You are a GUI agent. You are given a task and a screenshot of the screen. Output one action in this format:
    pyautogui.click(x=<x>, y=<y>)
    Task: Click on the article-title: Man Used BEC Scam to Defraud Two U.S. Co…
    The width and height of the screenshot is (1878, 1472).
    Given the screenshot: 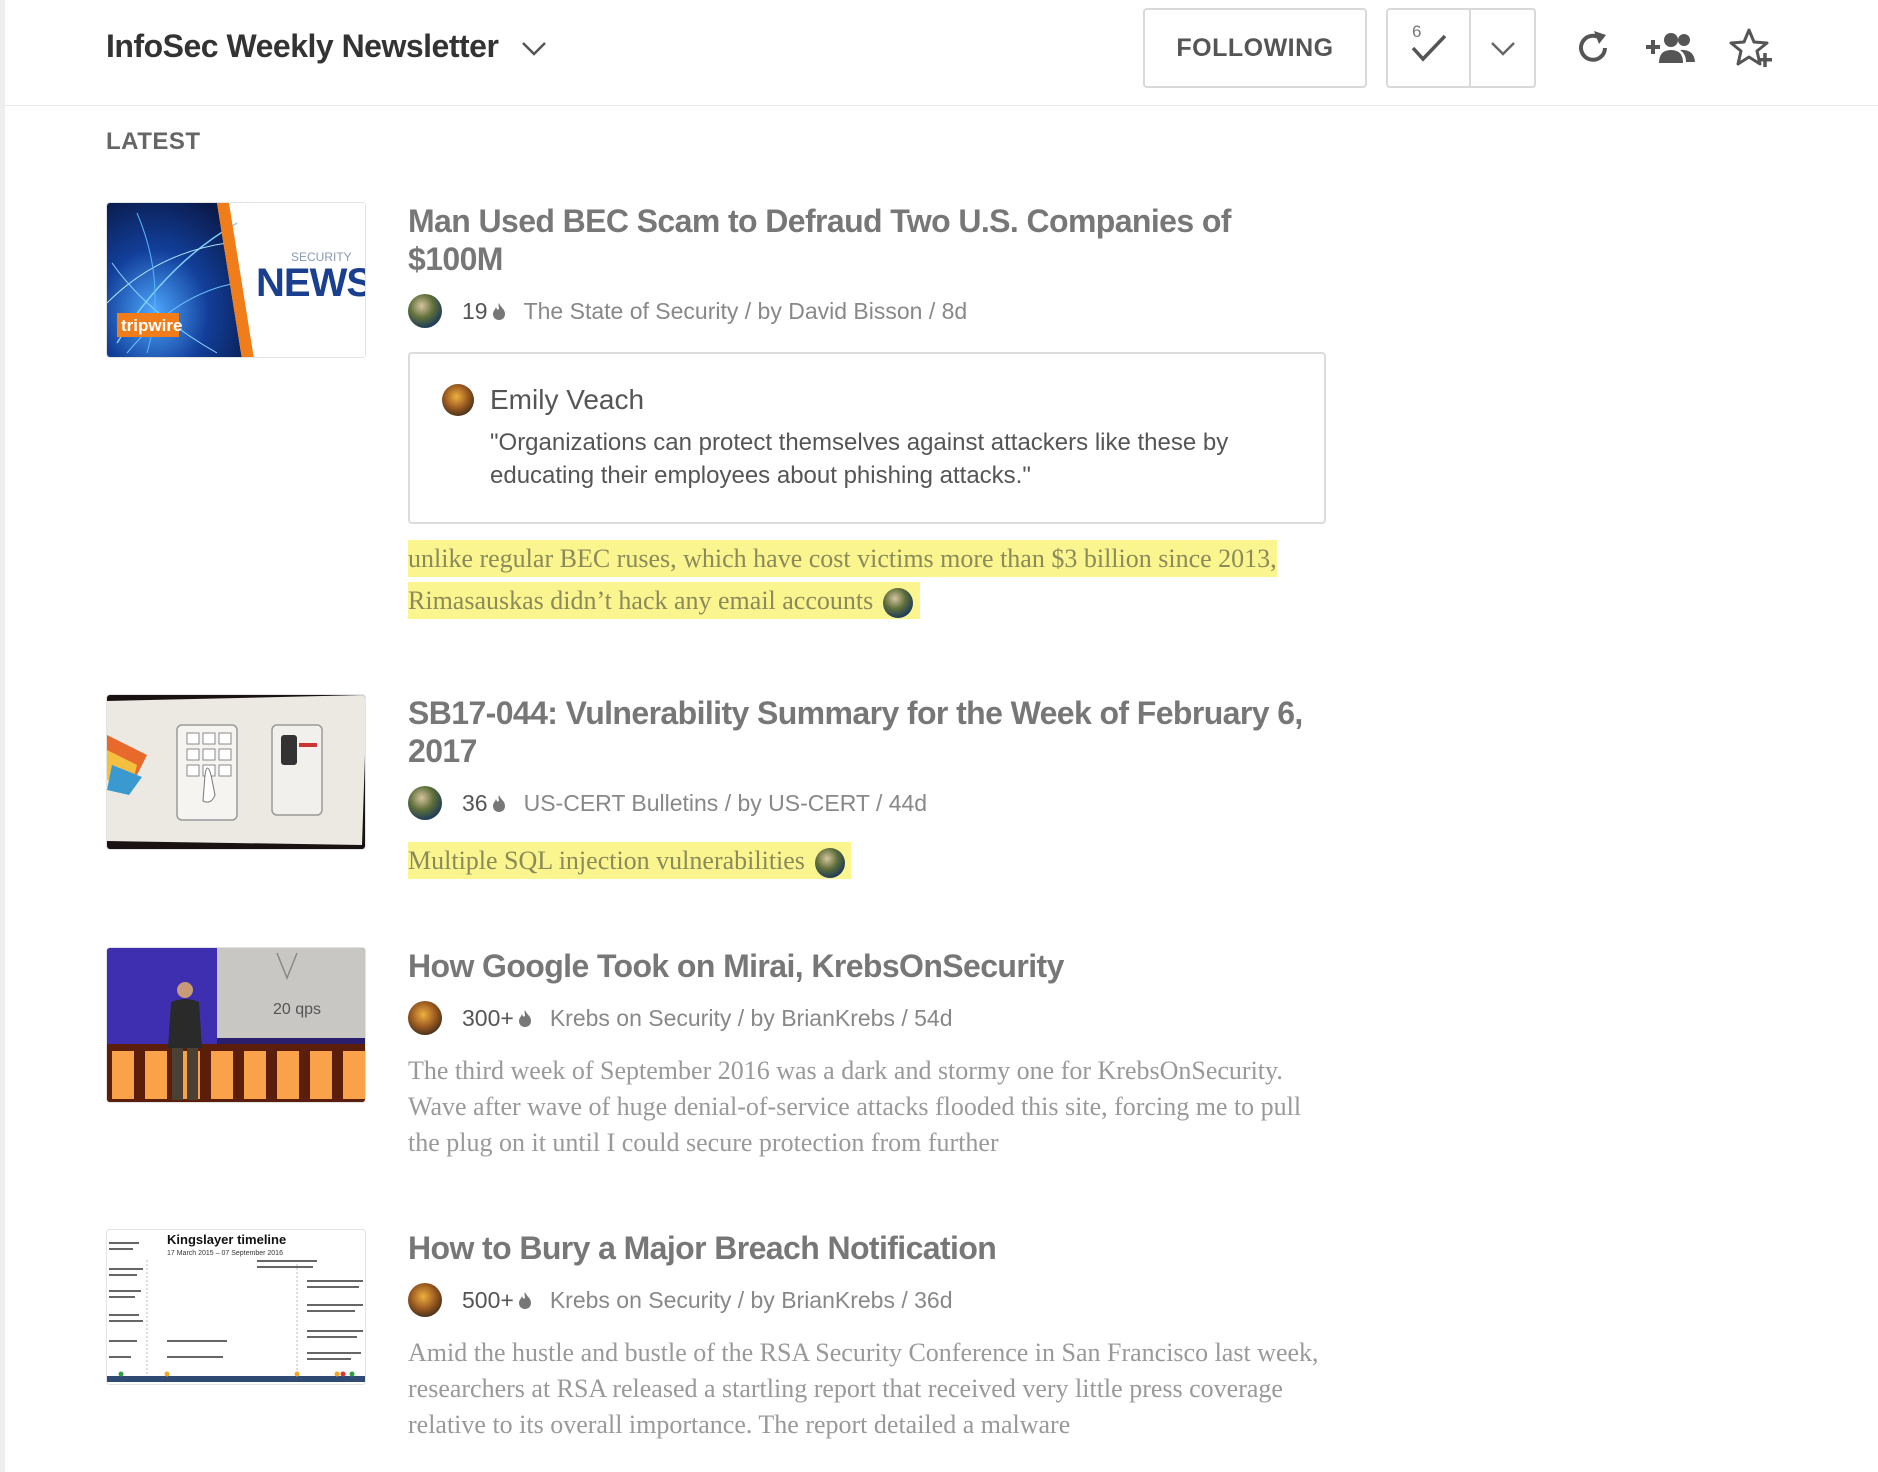 What is the action you would take?
    pyautogui.click(x=868, y=240)
    